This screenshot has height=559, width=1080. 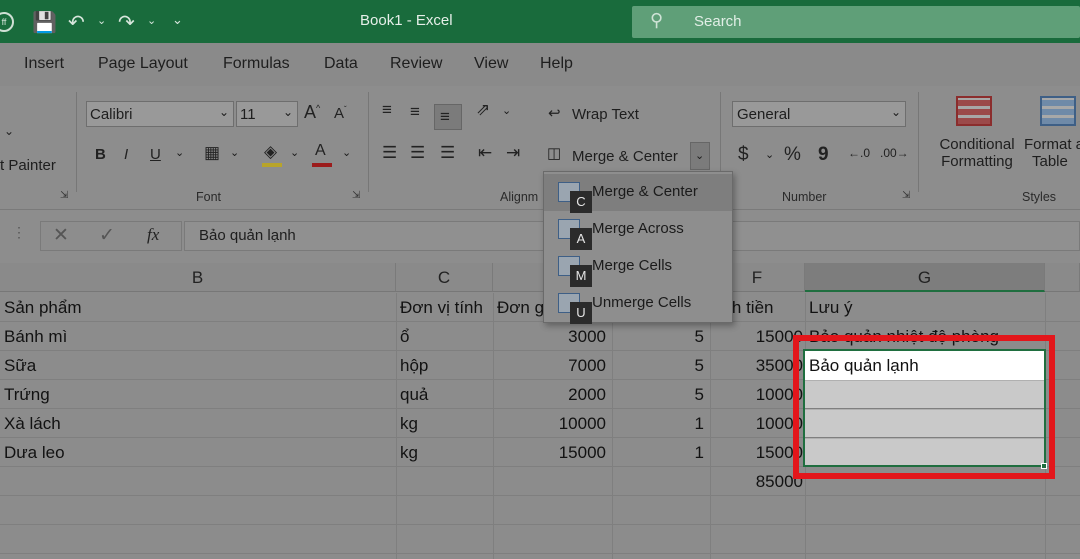 I want to click on tab-review: Review, so click(x=416, y=64).